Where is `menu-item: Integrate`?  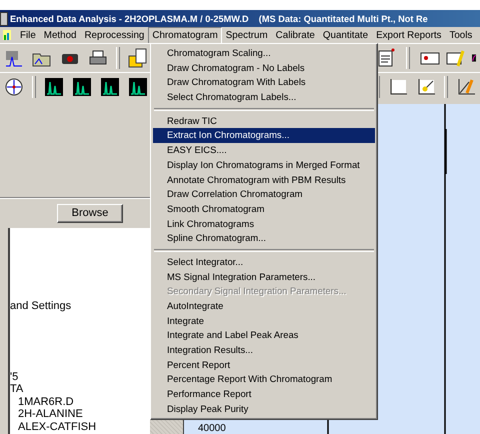 menu-item: Integrate is located at coordinates (264, 321).